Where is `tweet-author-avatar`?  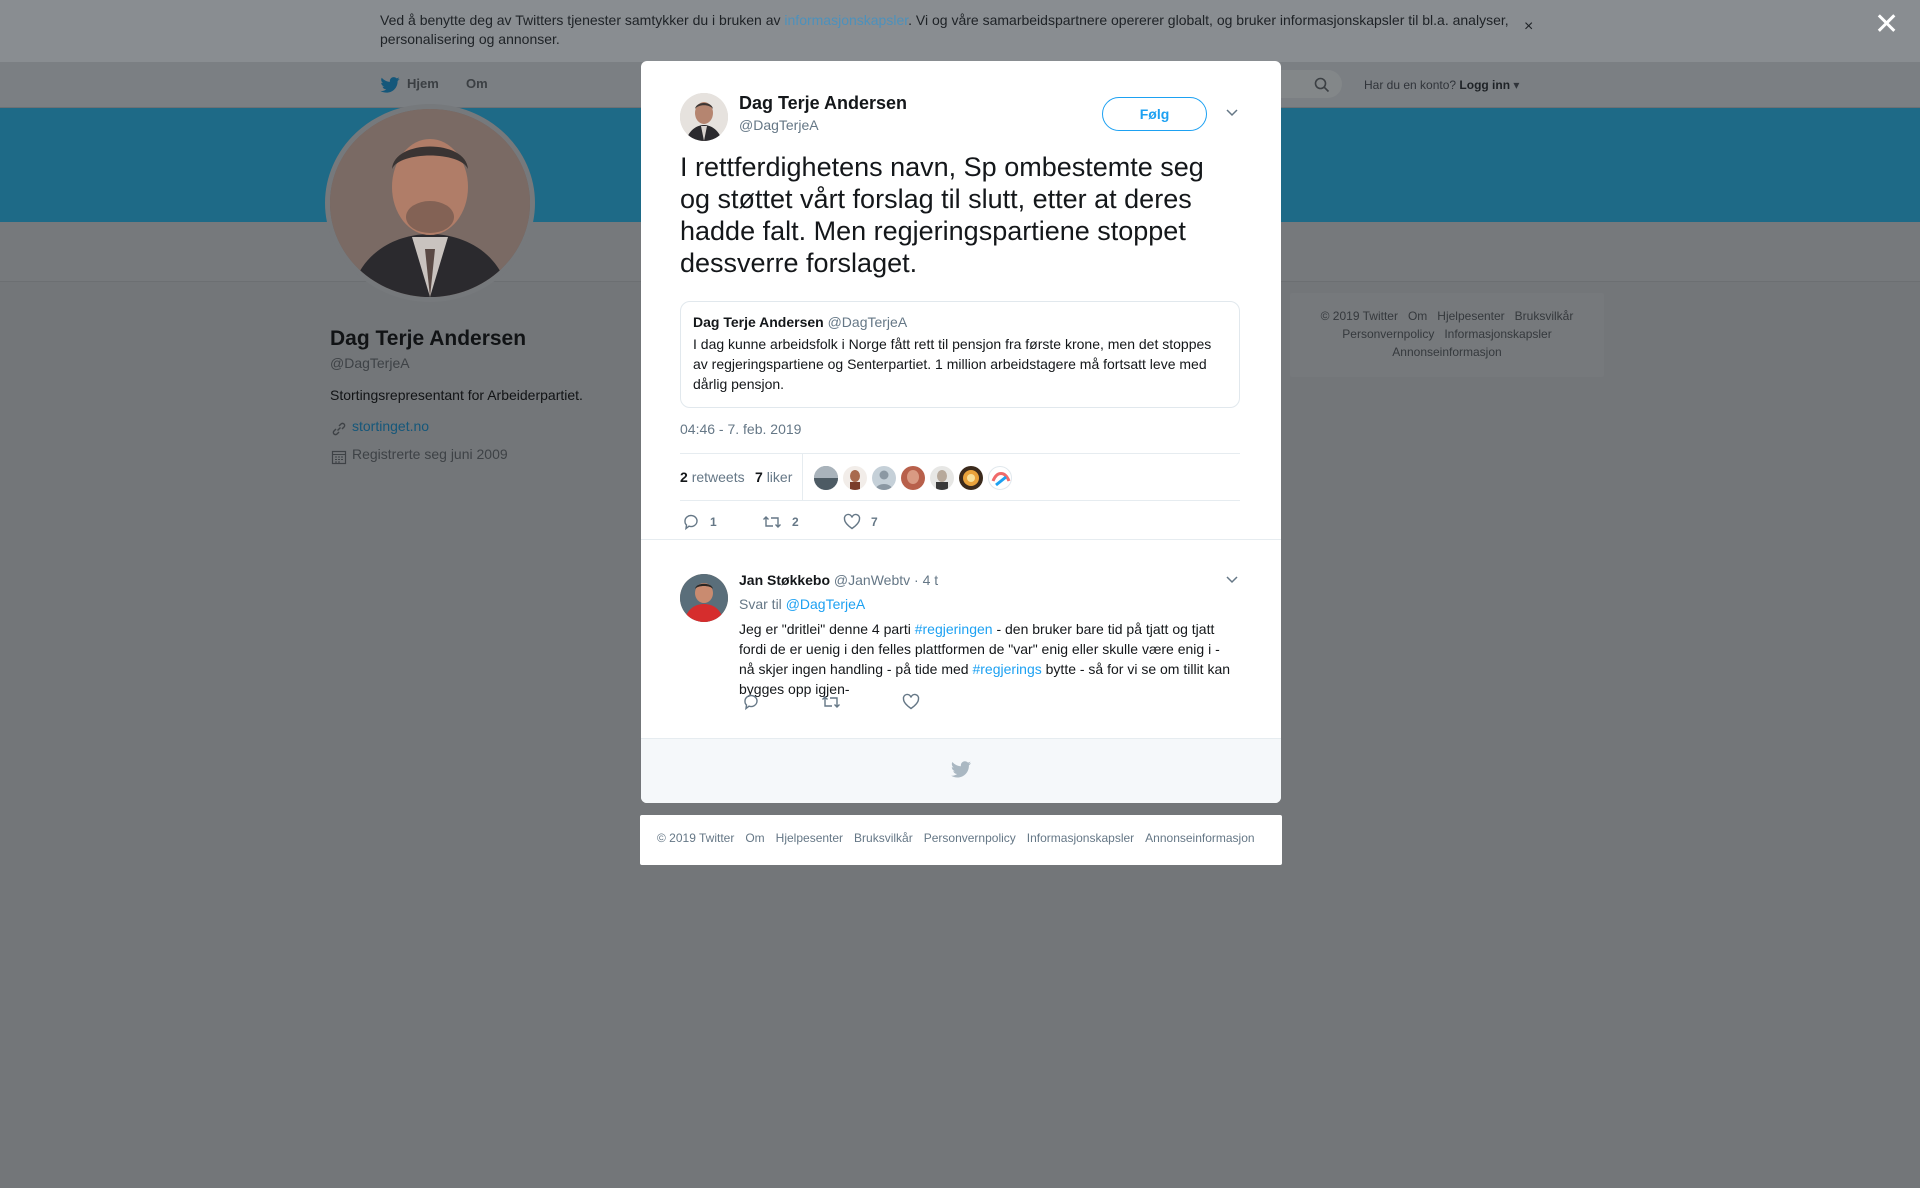
tweet-author-avatar is located at coordinates (704, 117).